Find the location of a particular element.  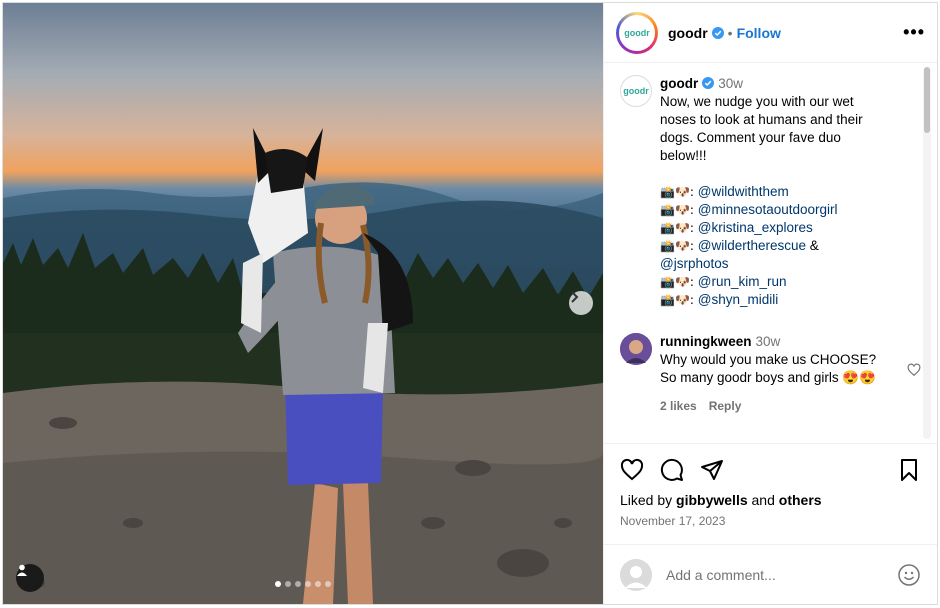

credit-line: 📸🐶: @wildwiththem is located at coordinates (771, 192).